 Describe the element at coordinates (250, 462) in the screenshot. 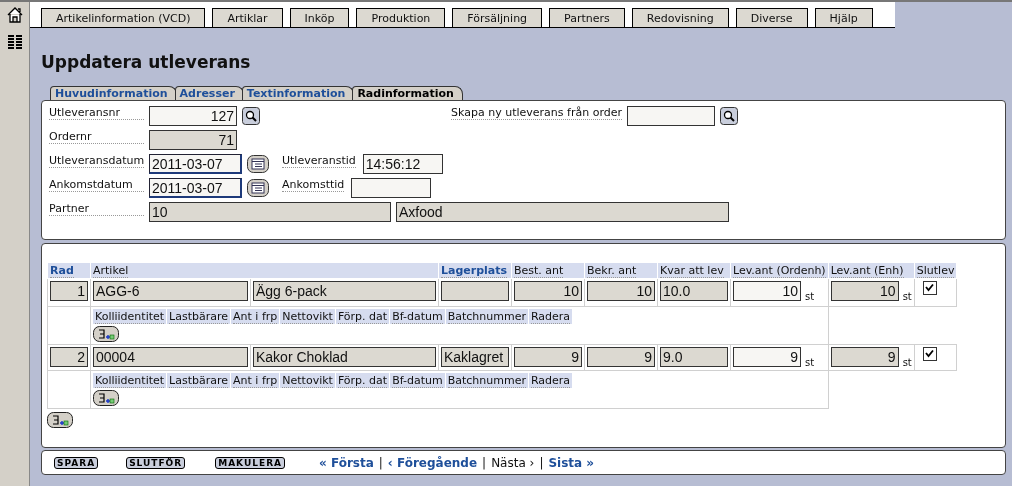

I see `action-button: MAKULERA` at that location.